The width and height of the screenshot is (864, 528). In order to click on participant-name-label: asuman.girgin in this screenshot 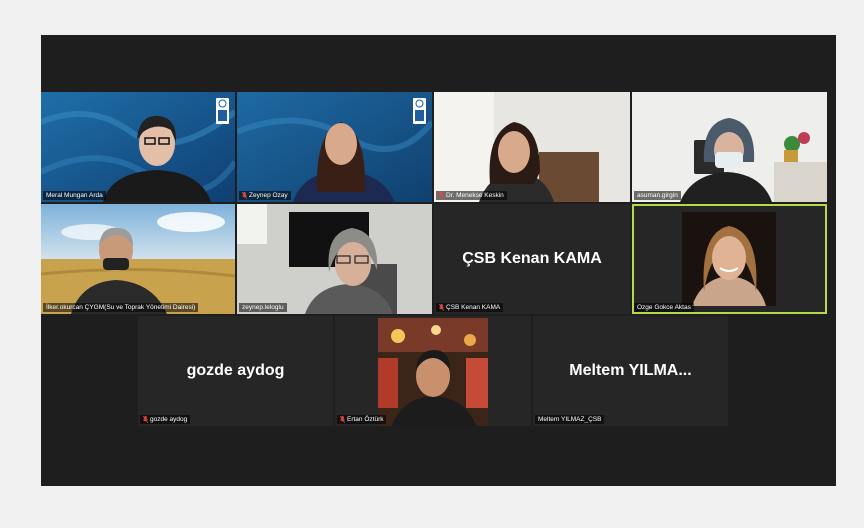, I will do `click(657, 195)`.